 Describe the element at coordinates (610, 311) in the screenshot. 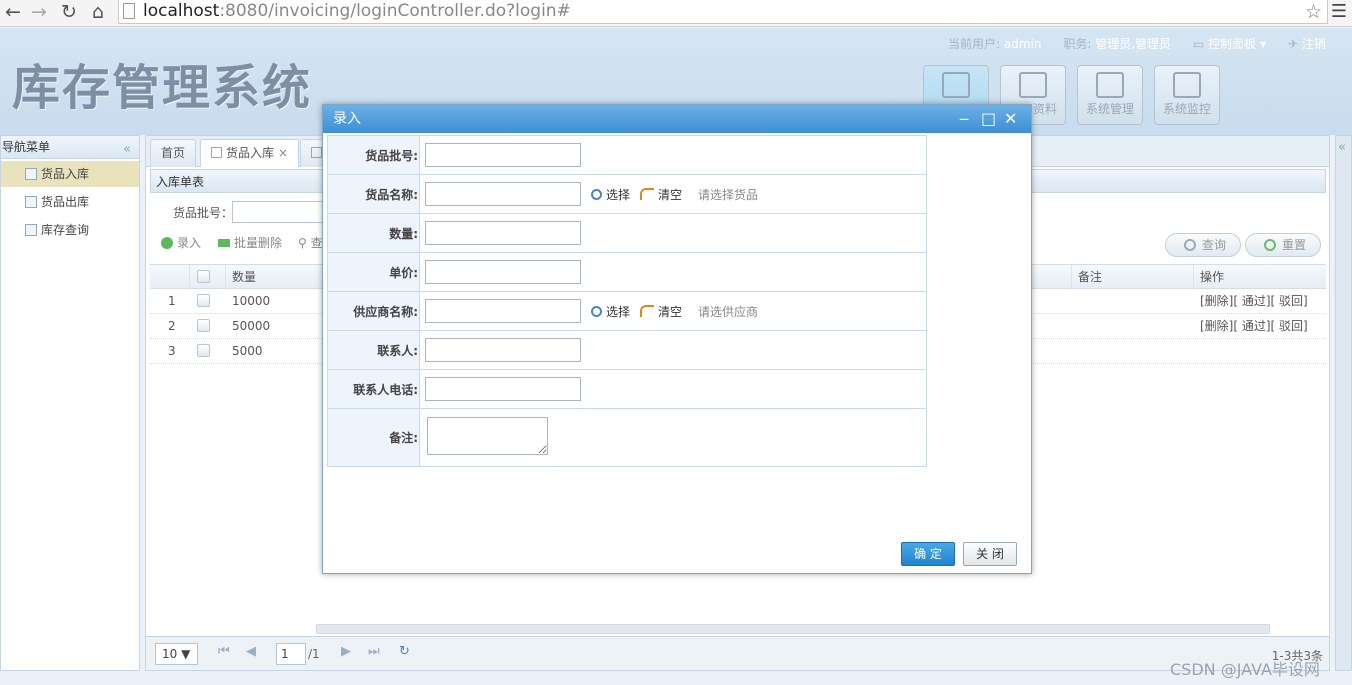

I see `select-supplier-button: 选择` at that location.